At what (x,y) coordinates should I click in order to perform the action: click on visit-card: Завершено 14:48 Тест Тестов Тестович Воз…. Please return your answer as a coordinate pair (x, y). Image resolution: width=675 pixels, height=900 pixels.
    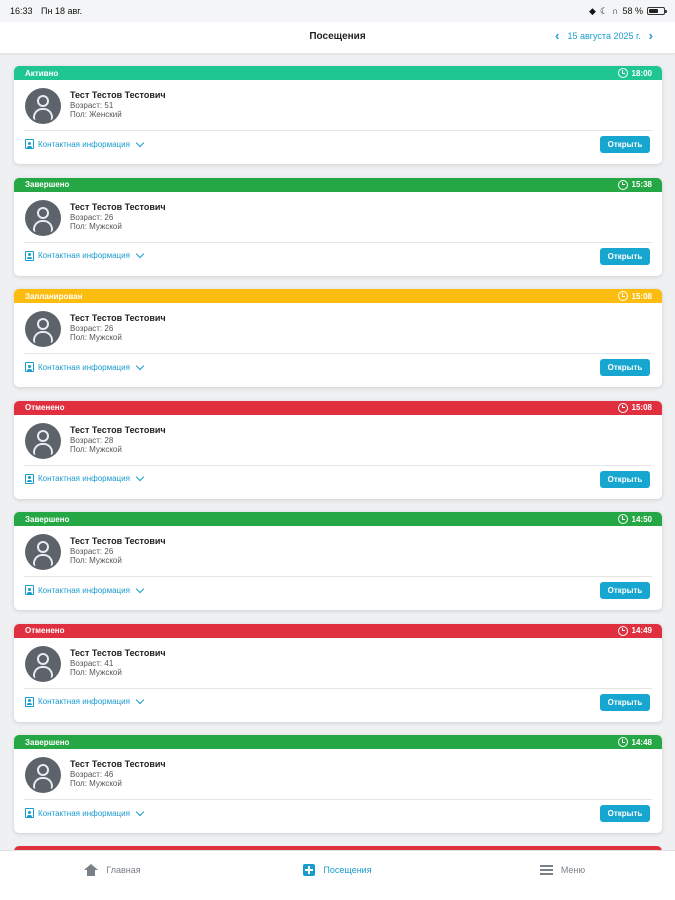
    Looking at the image, I should click on (338, 784).